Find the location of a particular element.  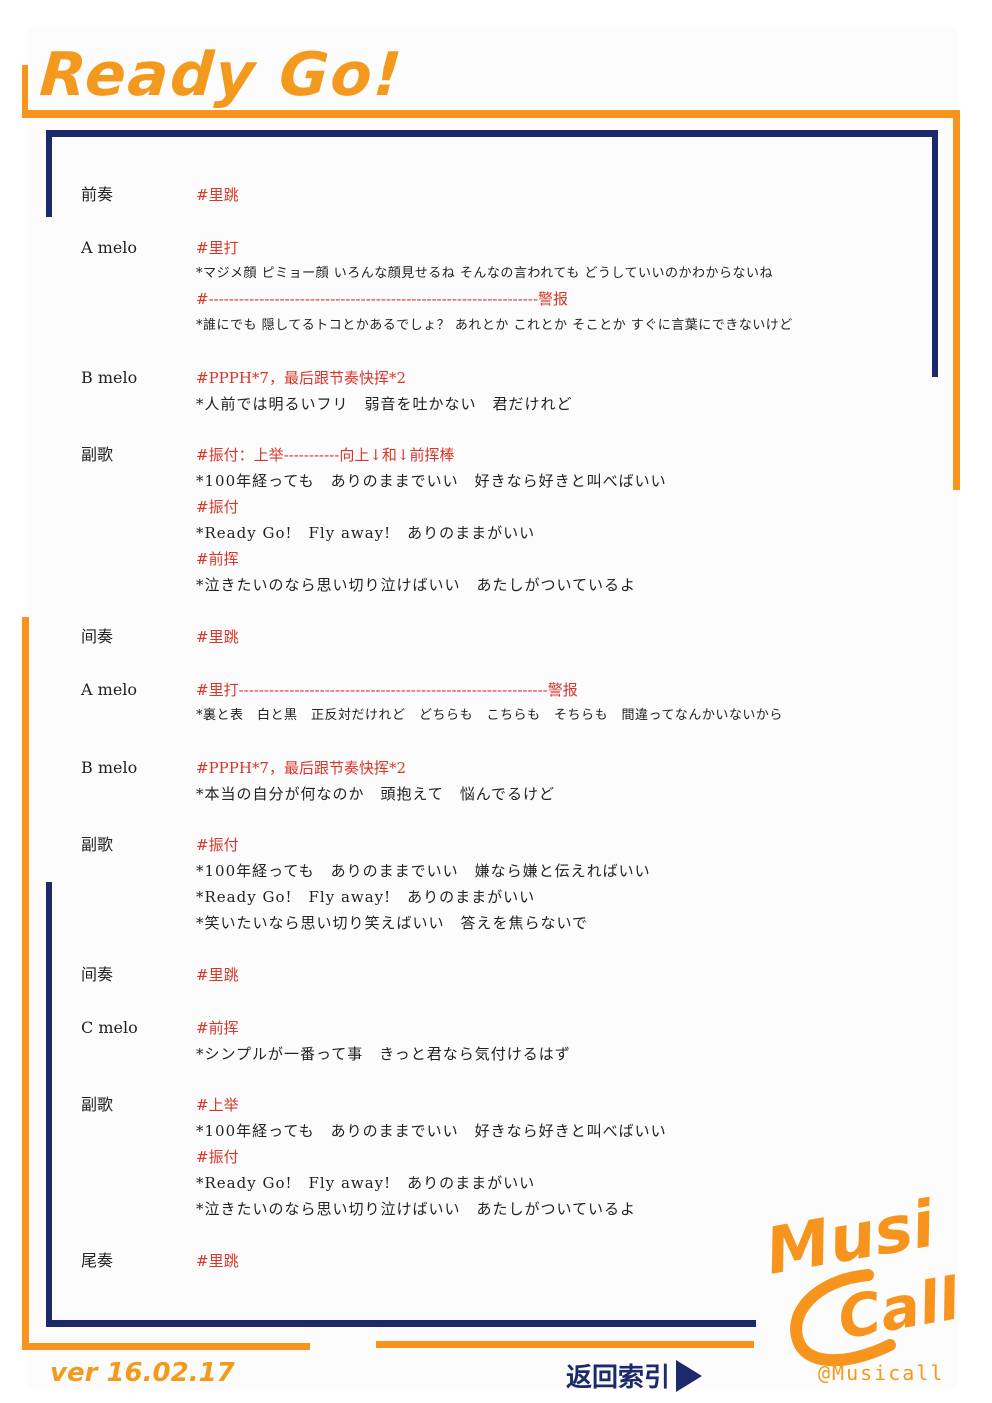

lyric-line: *本当の自分が何なのか 頭抱えて 悩んでるけど is located at coordinates (376, 794).